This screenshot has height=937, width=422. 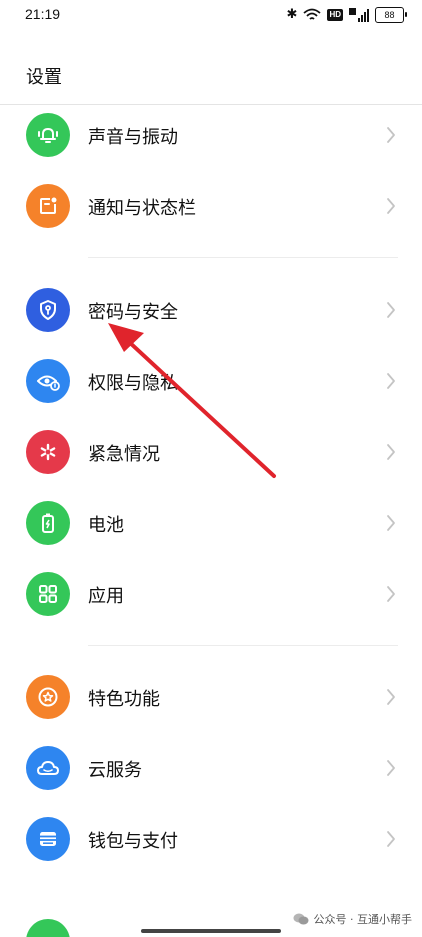 What do you see at coordinates (133, 841) in the screenshot?
I see `settings-item-label: 钱包与支付` at bounding box center [133, 841].